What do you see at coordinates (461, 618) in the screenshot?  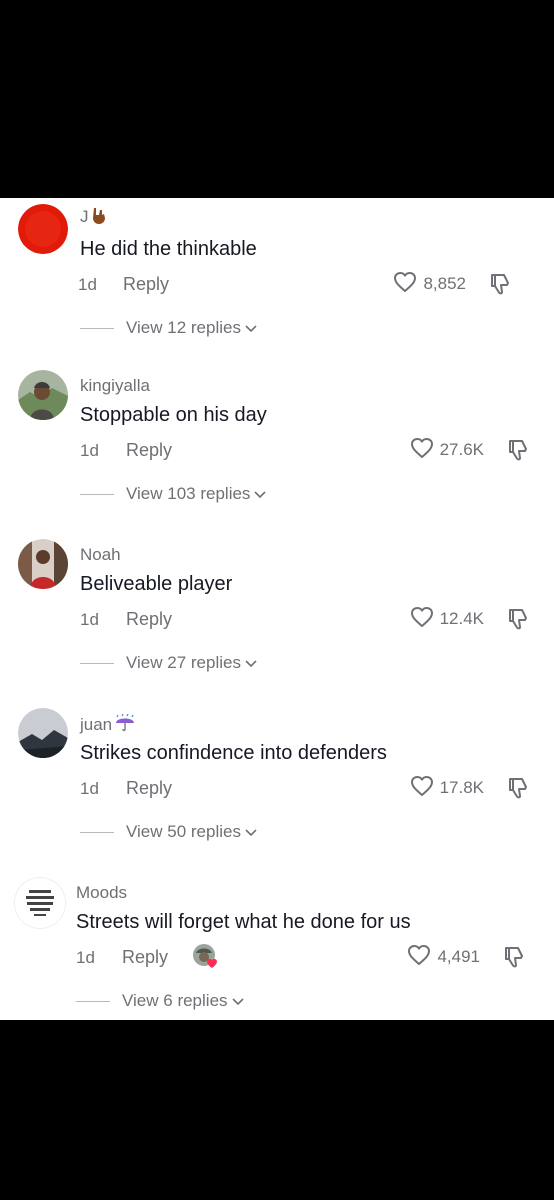 I see `like-count: 12.4K` at bounding box center [461, 618].